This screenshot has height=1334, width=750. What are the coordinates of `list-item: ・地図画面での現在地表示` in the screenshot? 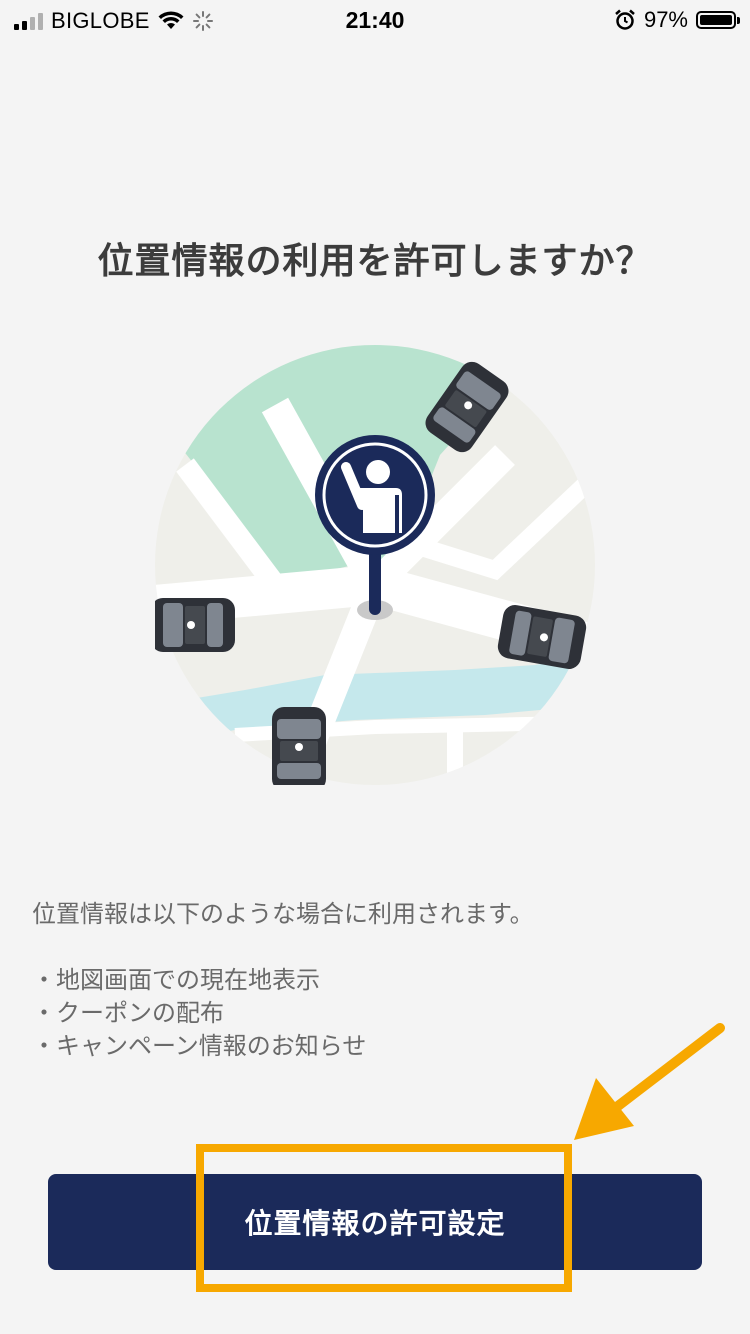 It's located at (176, 980).